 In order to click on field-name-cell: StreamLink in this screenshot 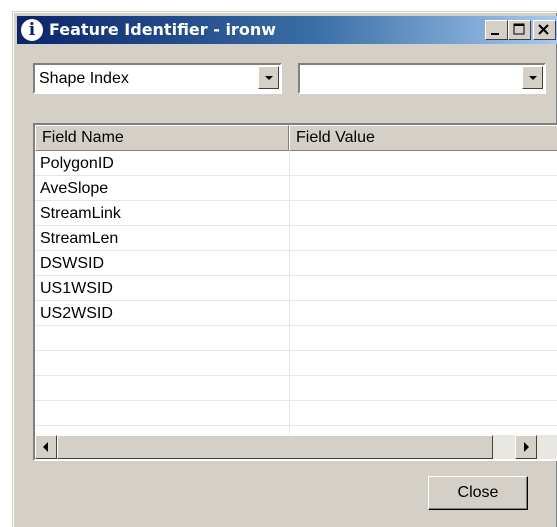, I will do `click(80, 213)`.